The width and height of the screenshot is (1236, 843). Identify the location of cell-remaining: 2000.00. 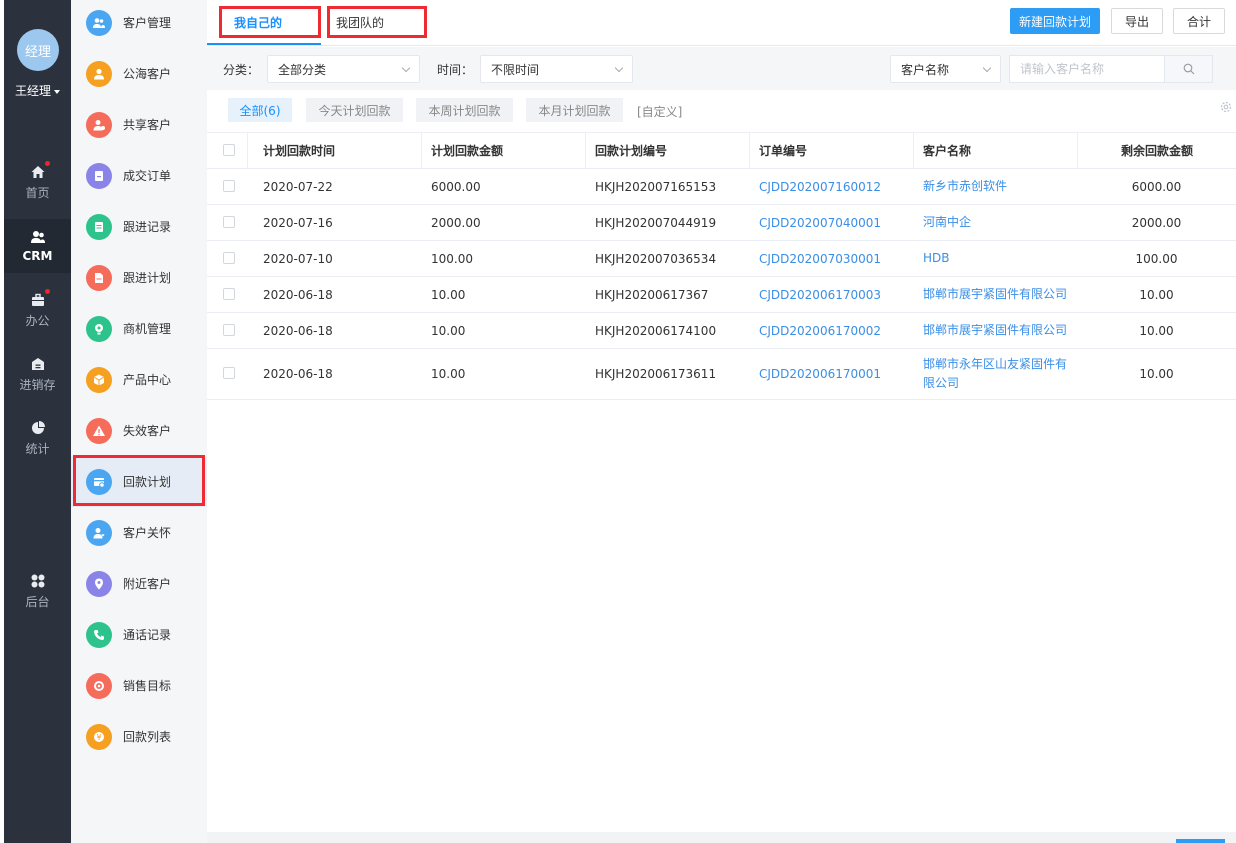
(1156, 222).